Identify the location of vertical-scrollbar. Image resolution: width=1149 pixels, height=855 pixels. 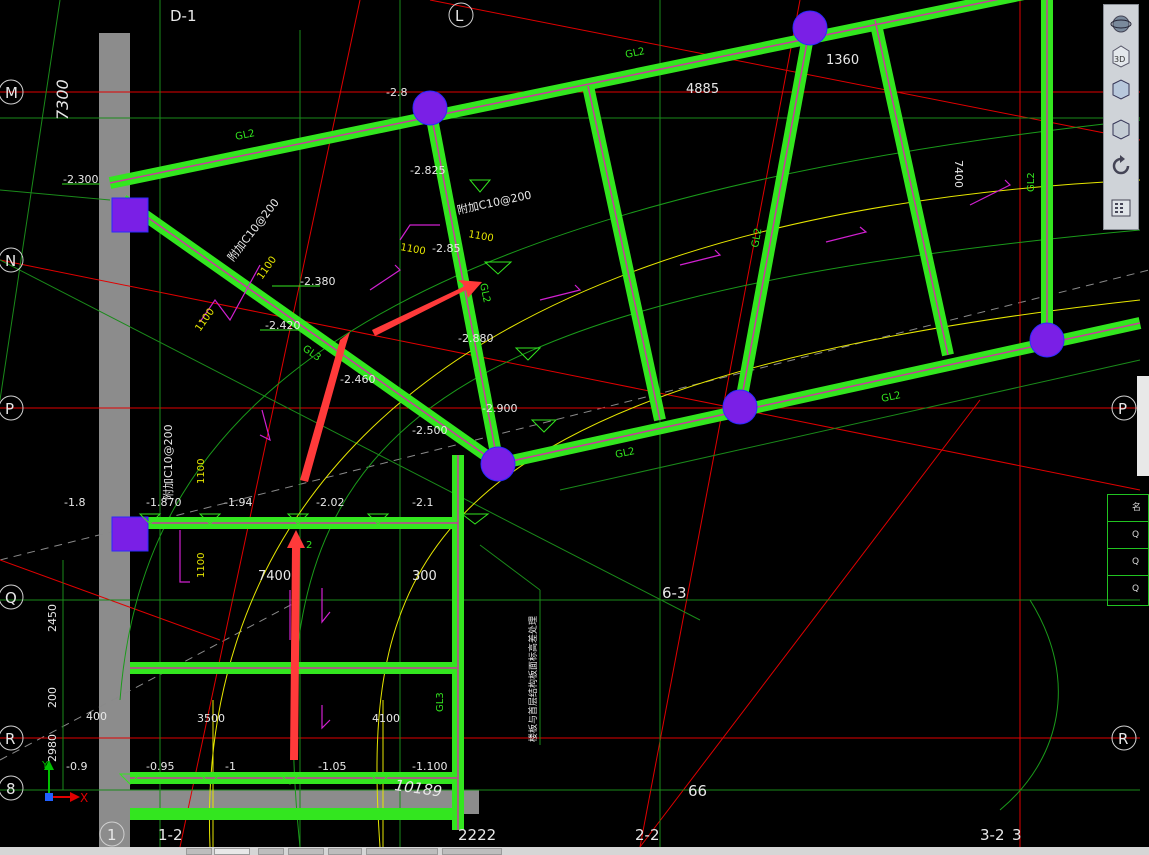
(1143, 426).